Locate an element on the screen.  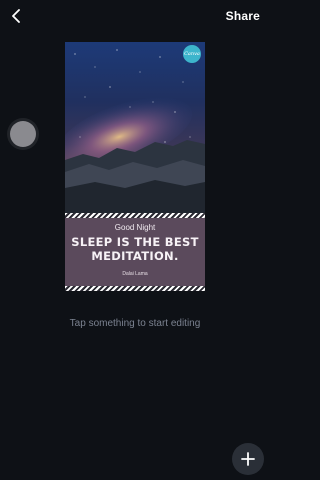
top-bar: Share is located at coordinates (135, 17).